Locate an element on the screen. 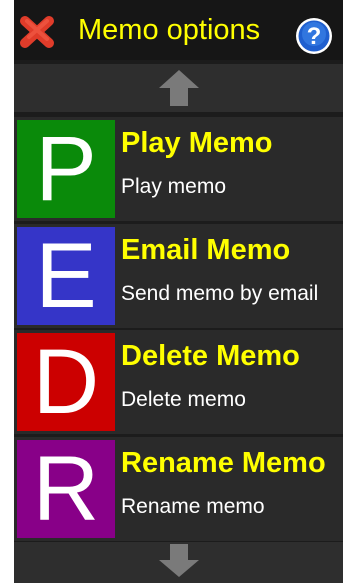 This screenshot has width=345, height=583. close-icon is located at coordinates (37, 32).